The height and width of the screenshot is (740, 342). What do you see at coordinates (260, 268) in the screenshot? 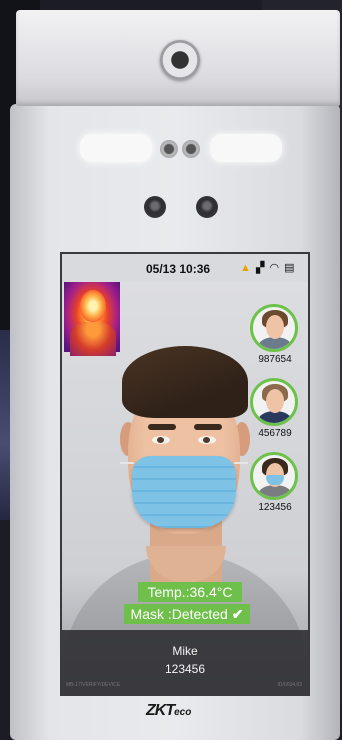
I see `network-icon: ▞` at bounding box center [260, 268].